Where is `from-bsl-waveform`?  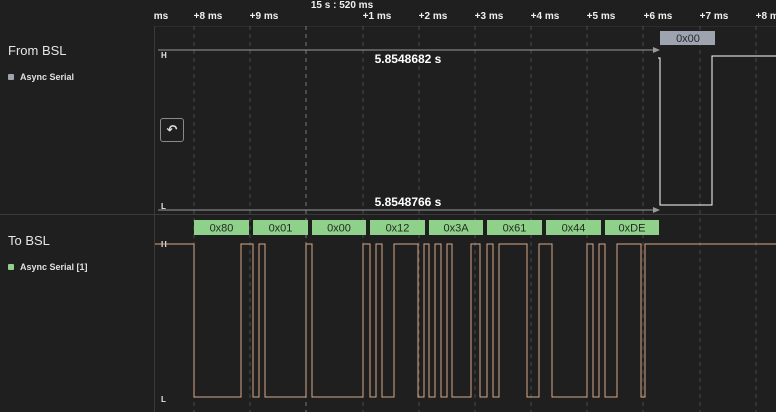 from-bsl-waveform is located at coordinates (717, 130).